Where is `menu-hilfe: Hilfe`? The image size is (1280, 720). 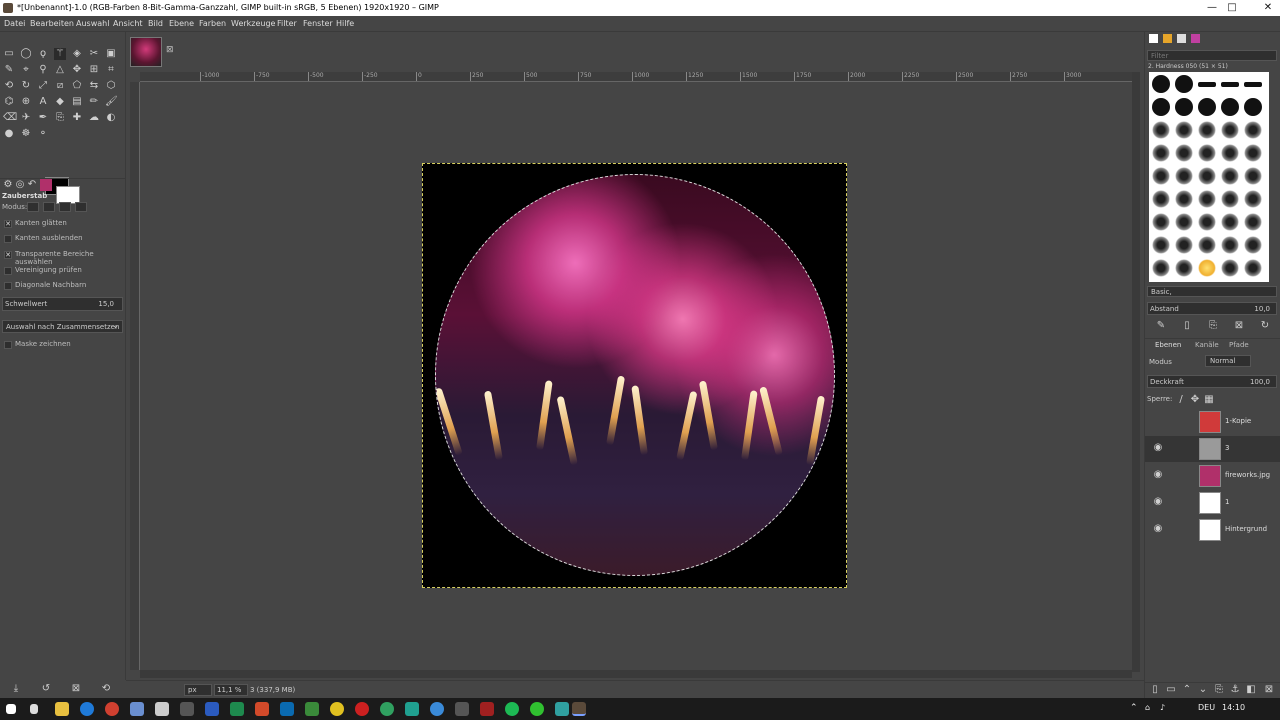 menu-hilfe: Hilfe is located at coordinates (345, 23).